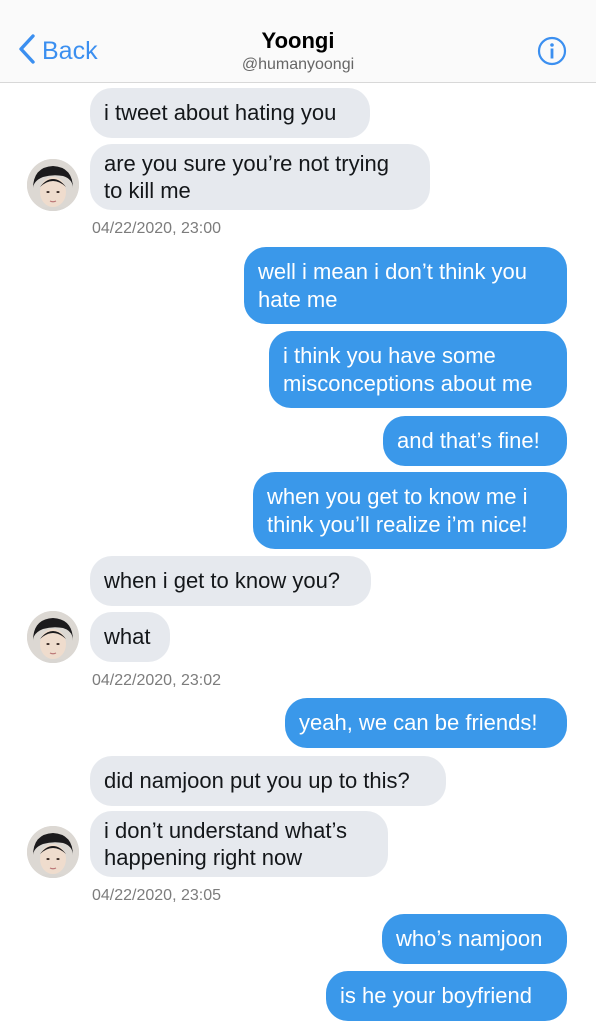  I want to click on incoming-message-bubble: i tweet about hating you, so click(230, 113).